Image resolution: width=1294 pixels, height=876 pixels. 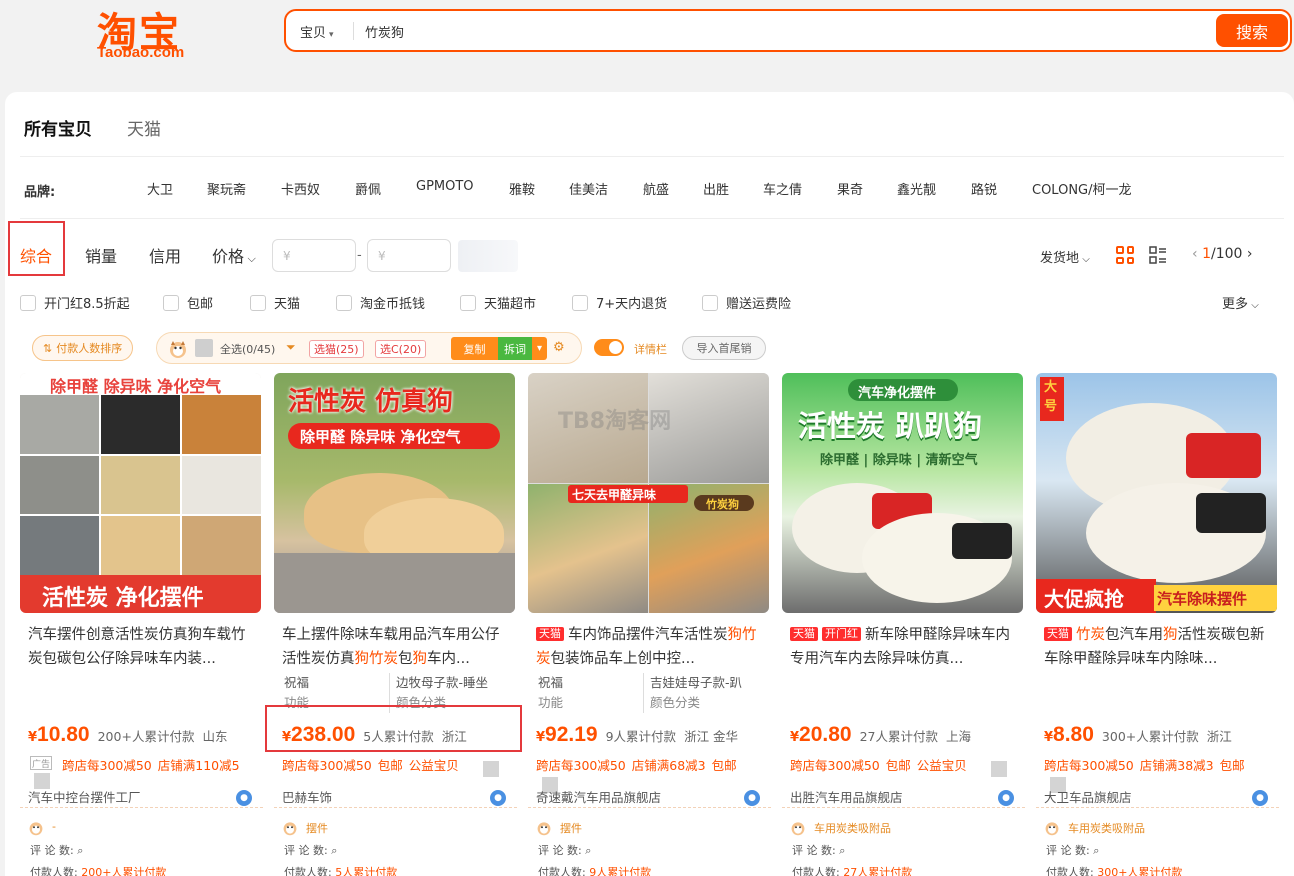 I want to click on tab-all-items: 所有宝贝, so click(x=58, y=127).